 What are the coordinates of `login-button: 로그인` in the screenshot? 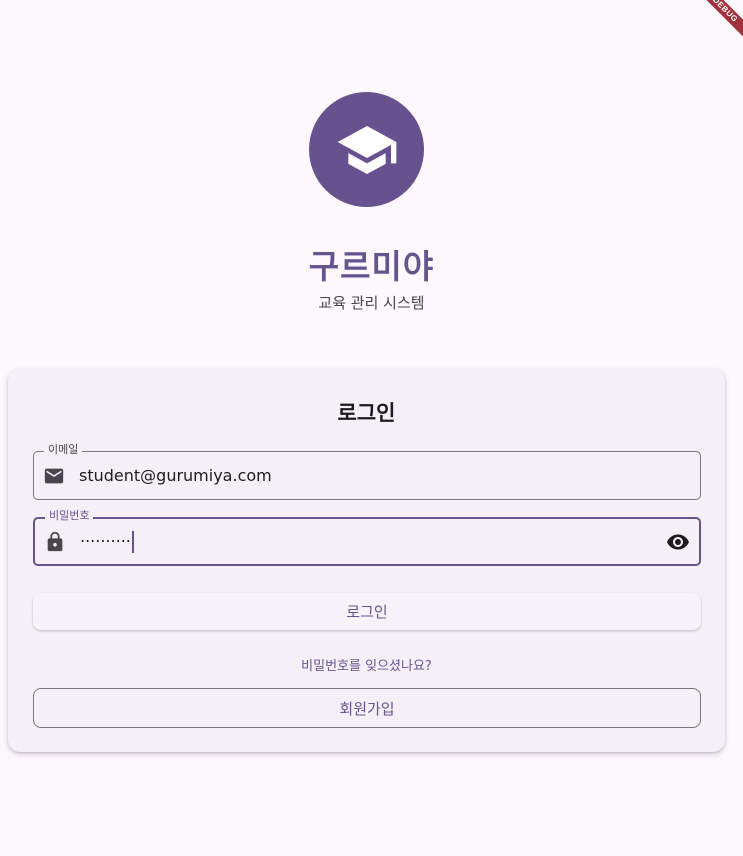 It's located at (367, 611).